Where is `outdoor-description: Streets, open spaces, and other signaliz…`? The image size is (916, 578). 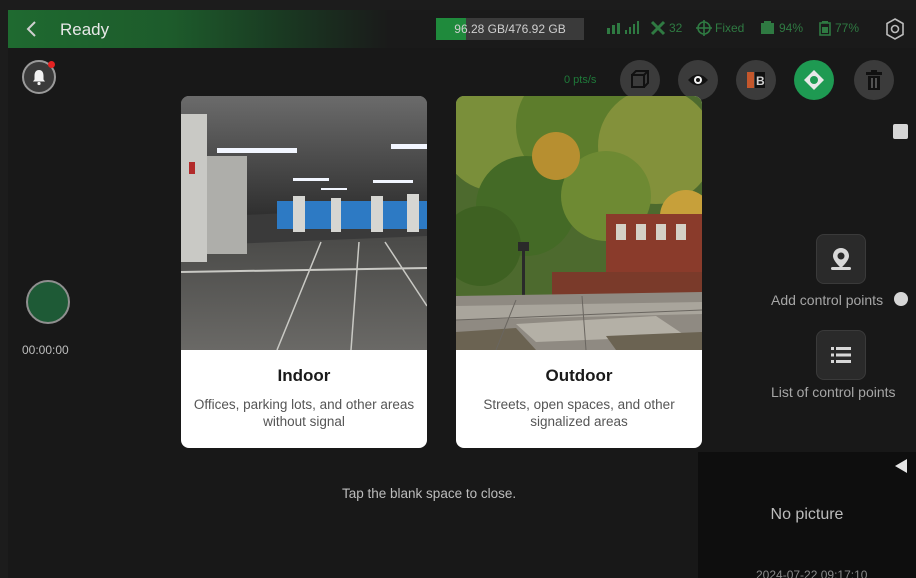
outdoor-description: Streets, open spaces, and other signaliz… is located at coordinates (579, 413).